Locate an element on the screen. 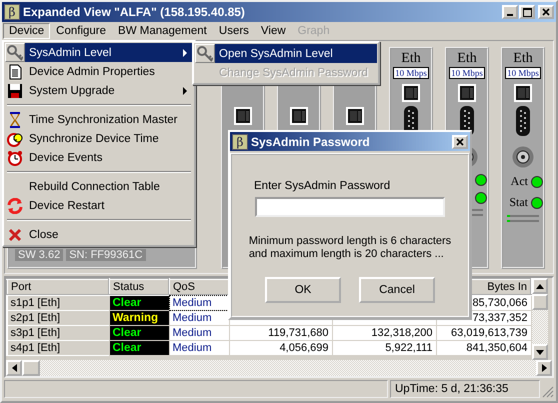 Image resolution: width=558 pixels, height=403 pixels. menu-item: Device Events is located at coordinates (99, 157).